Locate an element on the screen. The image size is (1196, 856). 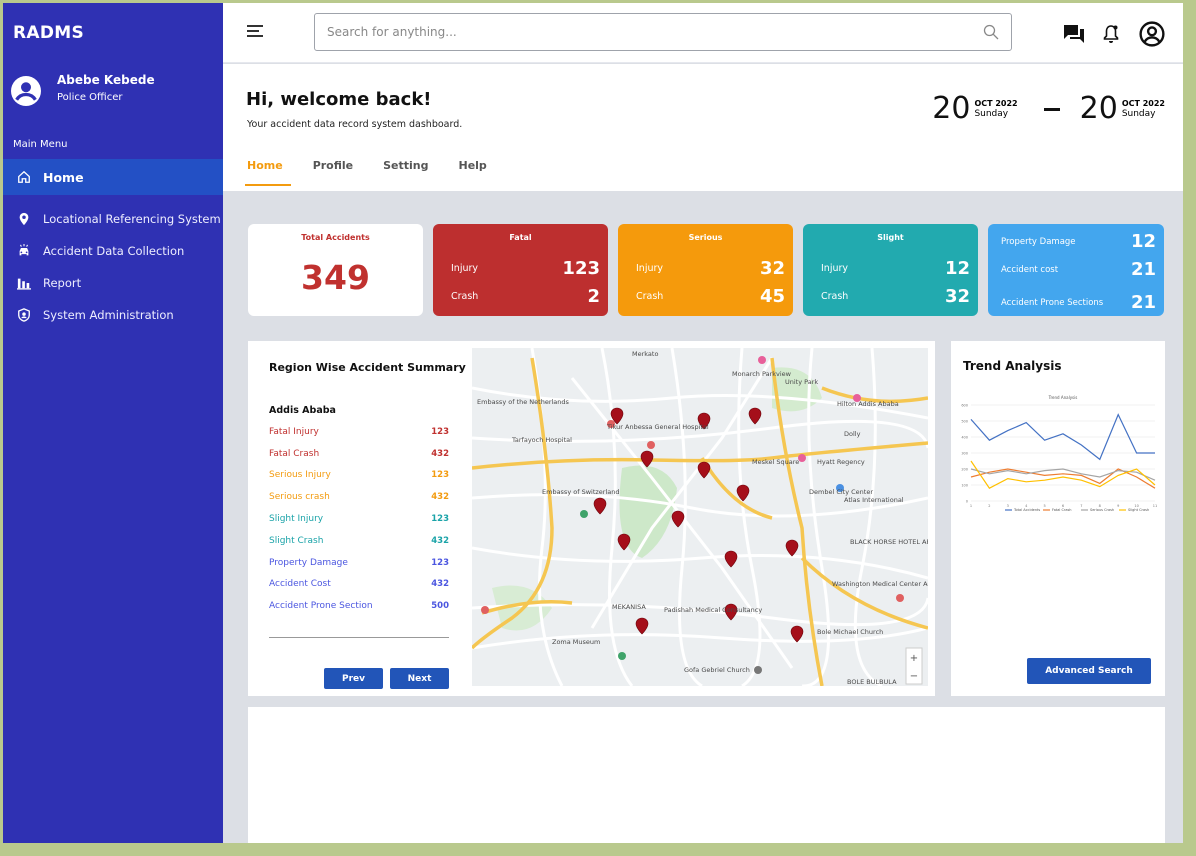
card-label: Property Damage is located at coordinates (1038, 241).